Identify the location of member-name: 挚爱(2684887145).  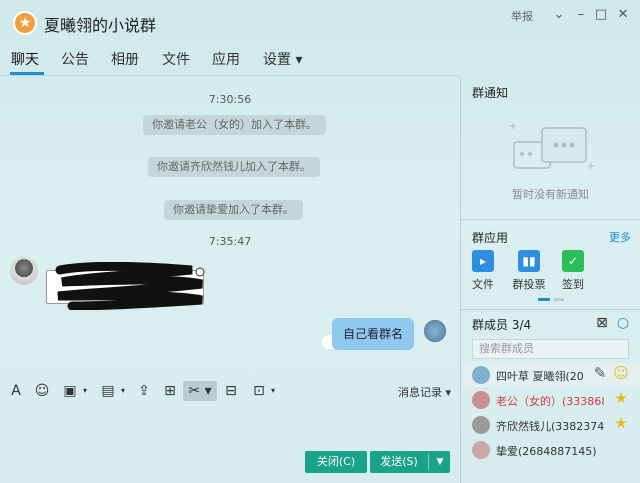
(546, 451).